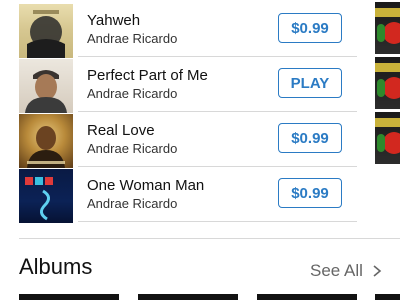 This screenshot has height=300, width=400. Describe the element at coordinates (217, 221) in the screenshot. I see `row-separator` at that location.